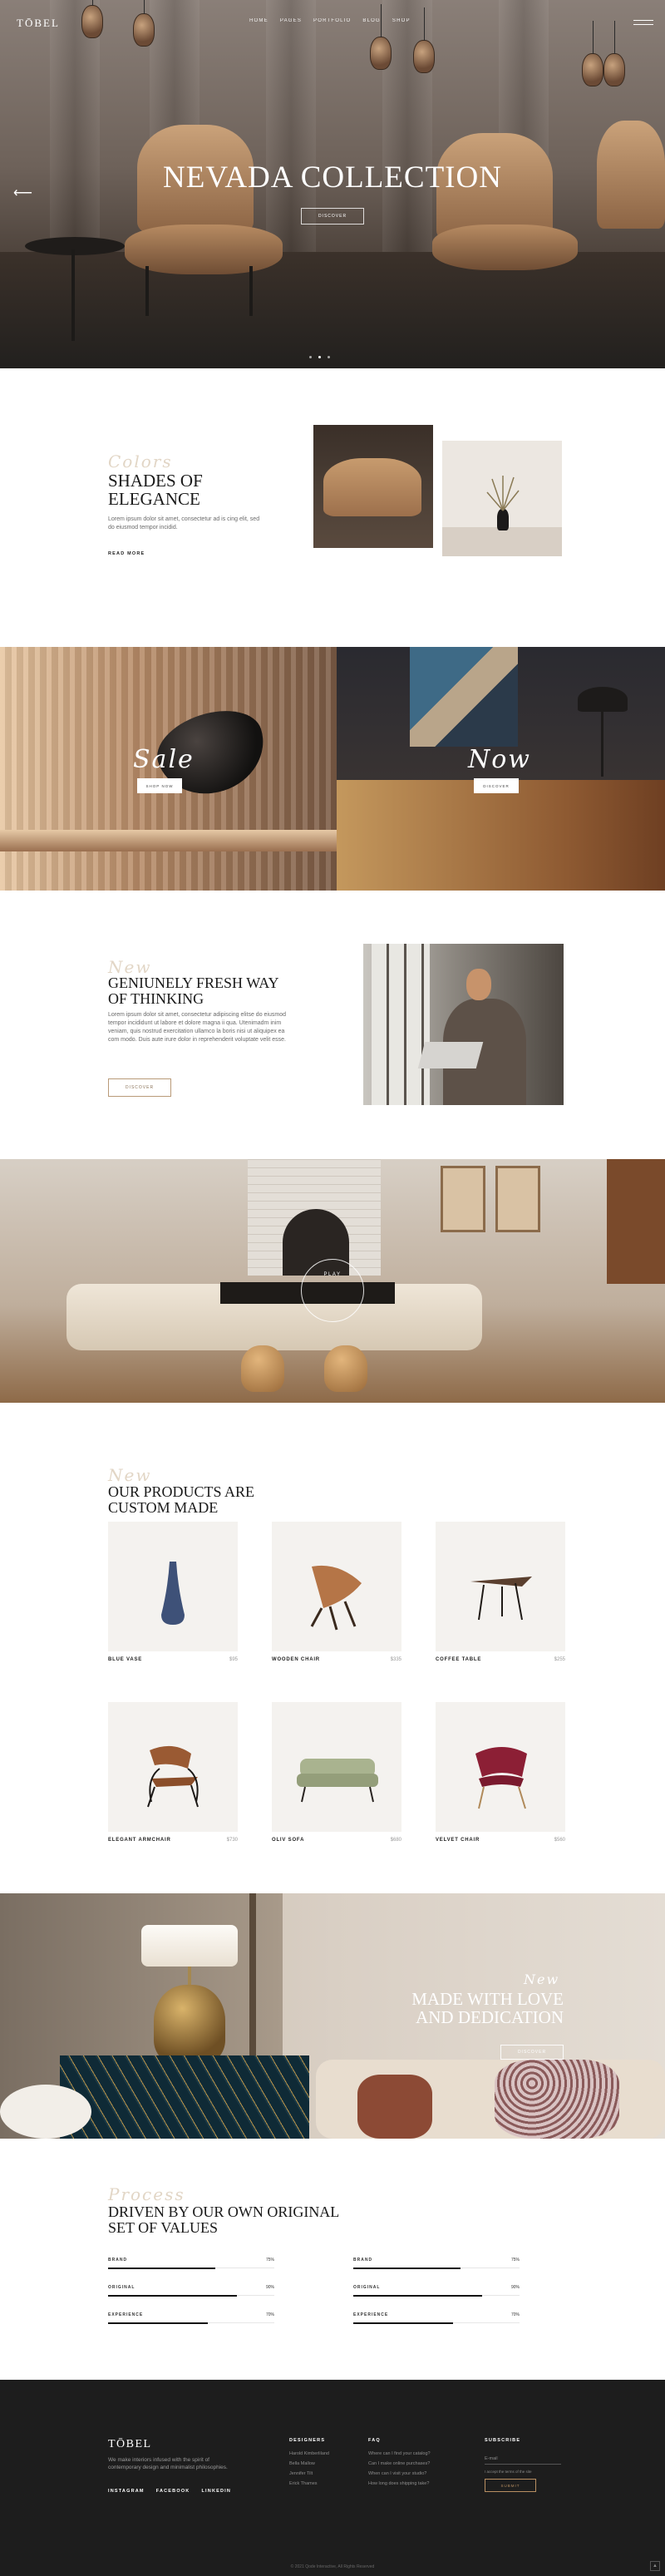 Image resolution: width=665 pixels, height=2576 pixels. What do you see at coordinates (501, 1778) in the screenshot?
I see `velvet-chair-icon` at bounding box center [501, 1778].